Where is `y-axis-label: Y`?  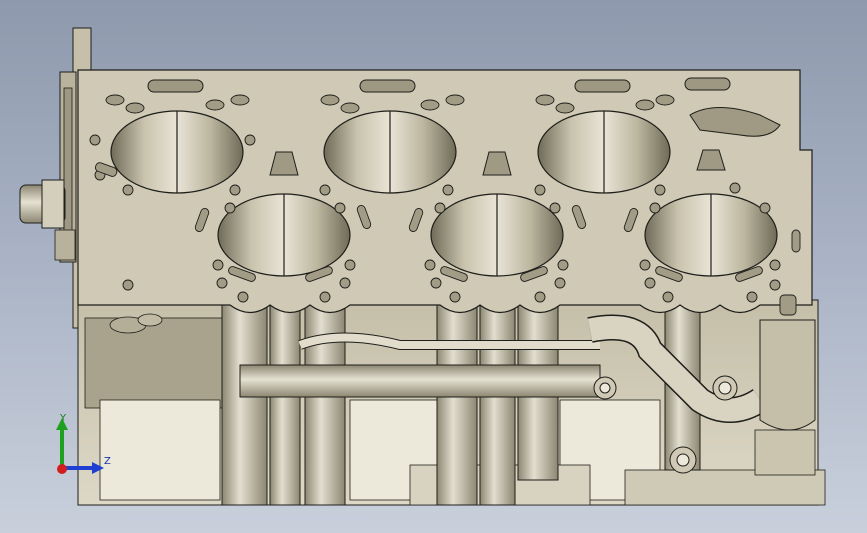 y-axis-label: Y is located at coordinates (63, 418).